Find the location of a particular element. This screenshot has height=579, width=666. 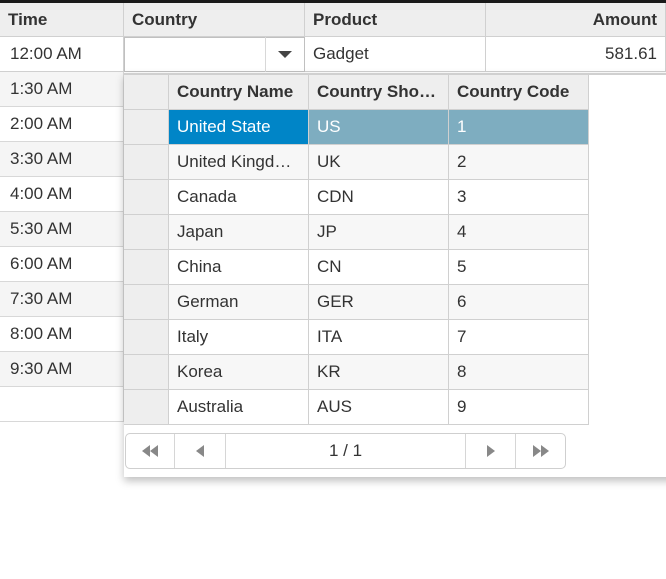

country-short-cell: UK is located at coordinates (379, 162).